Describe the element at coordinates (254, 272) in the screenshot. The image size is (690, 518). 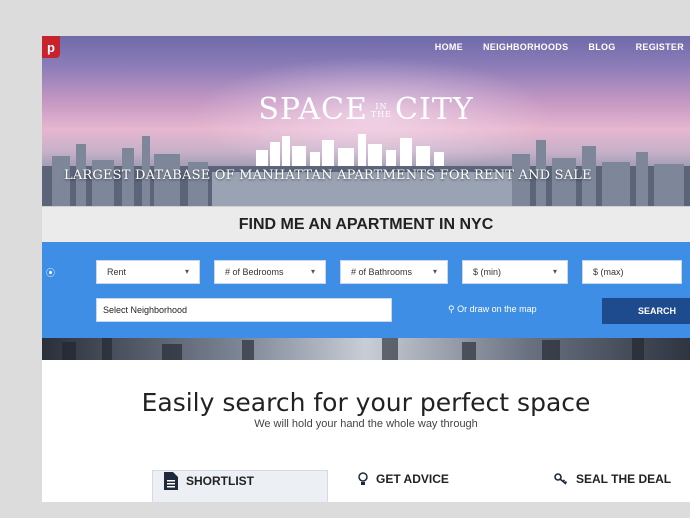
I see `bedrooms-value: # of Bedrooms` at that location.